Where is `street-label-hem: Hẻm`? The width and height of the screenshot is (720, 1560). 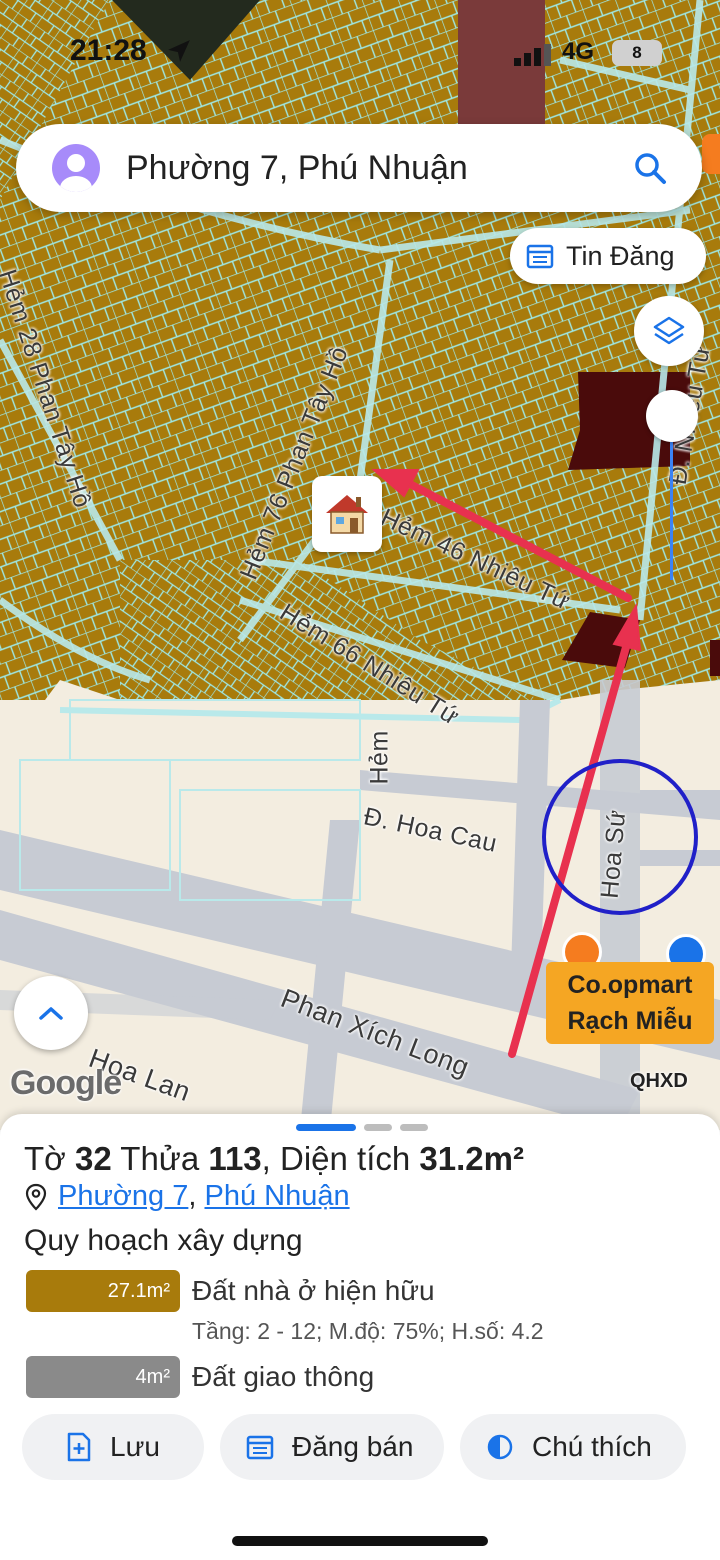 street-label-hem: Hẻm is located at coordinates (379, 757).